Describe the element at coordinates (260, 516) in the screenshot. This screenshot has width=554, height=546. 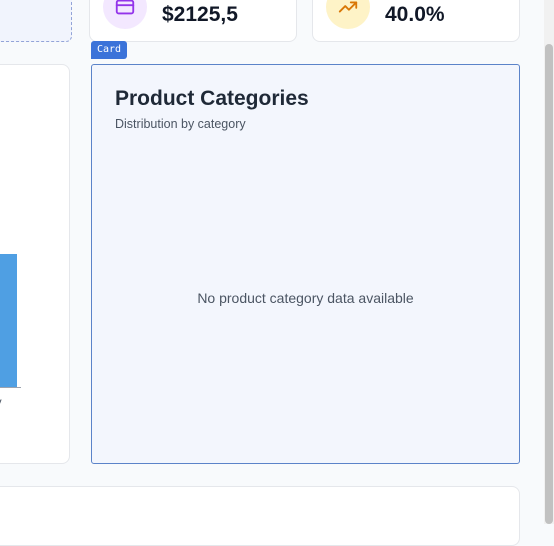
I see `bottom-card-partial` at that location.